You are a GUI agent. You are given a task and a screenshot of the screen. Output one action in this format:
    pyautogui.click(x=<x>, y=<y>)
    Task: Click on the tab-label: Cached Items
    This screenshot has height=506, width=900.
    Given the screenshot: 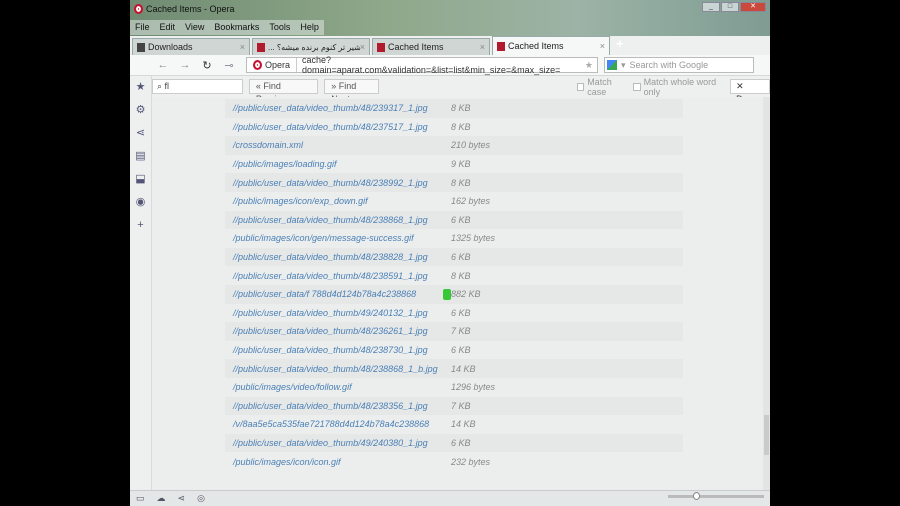 What is the action you would take?
    pyautogui.click(x=416, y=47)
    